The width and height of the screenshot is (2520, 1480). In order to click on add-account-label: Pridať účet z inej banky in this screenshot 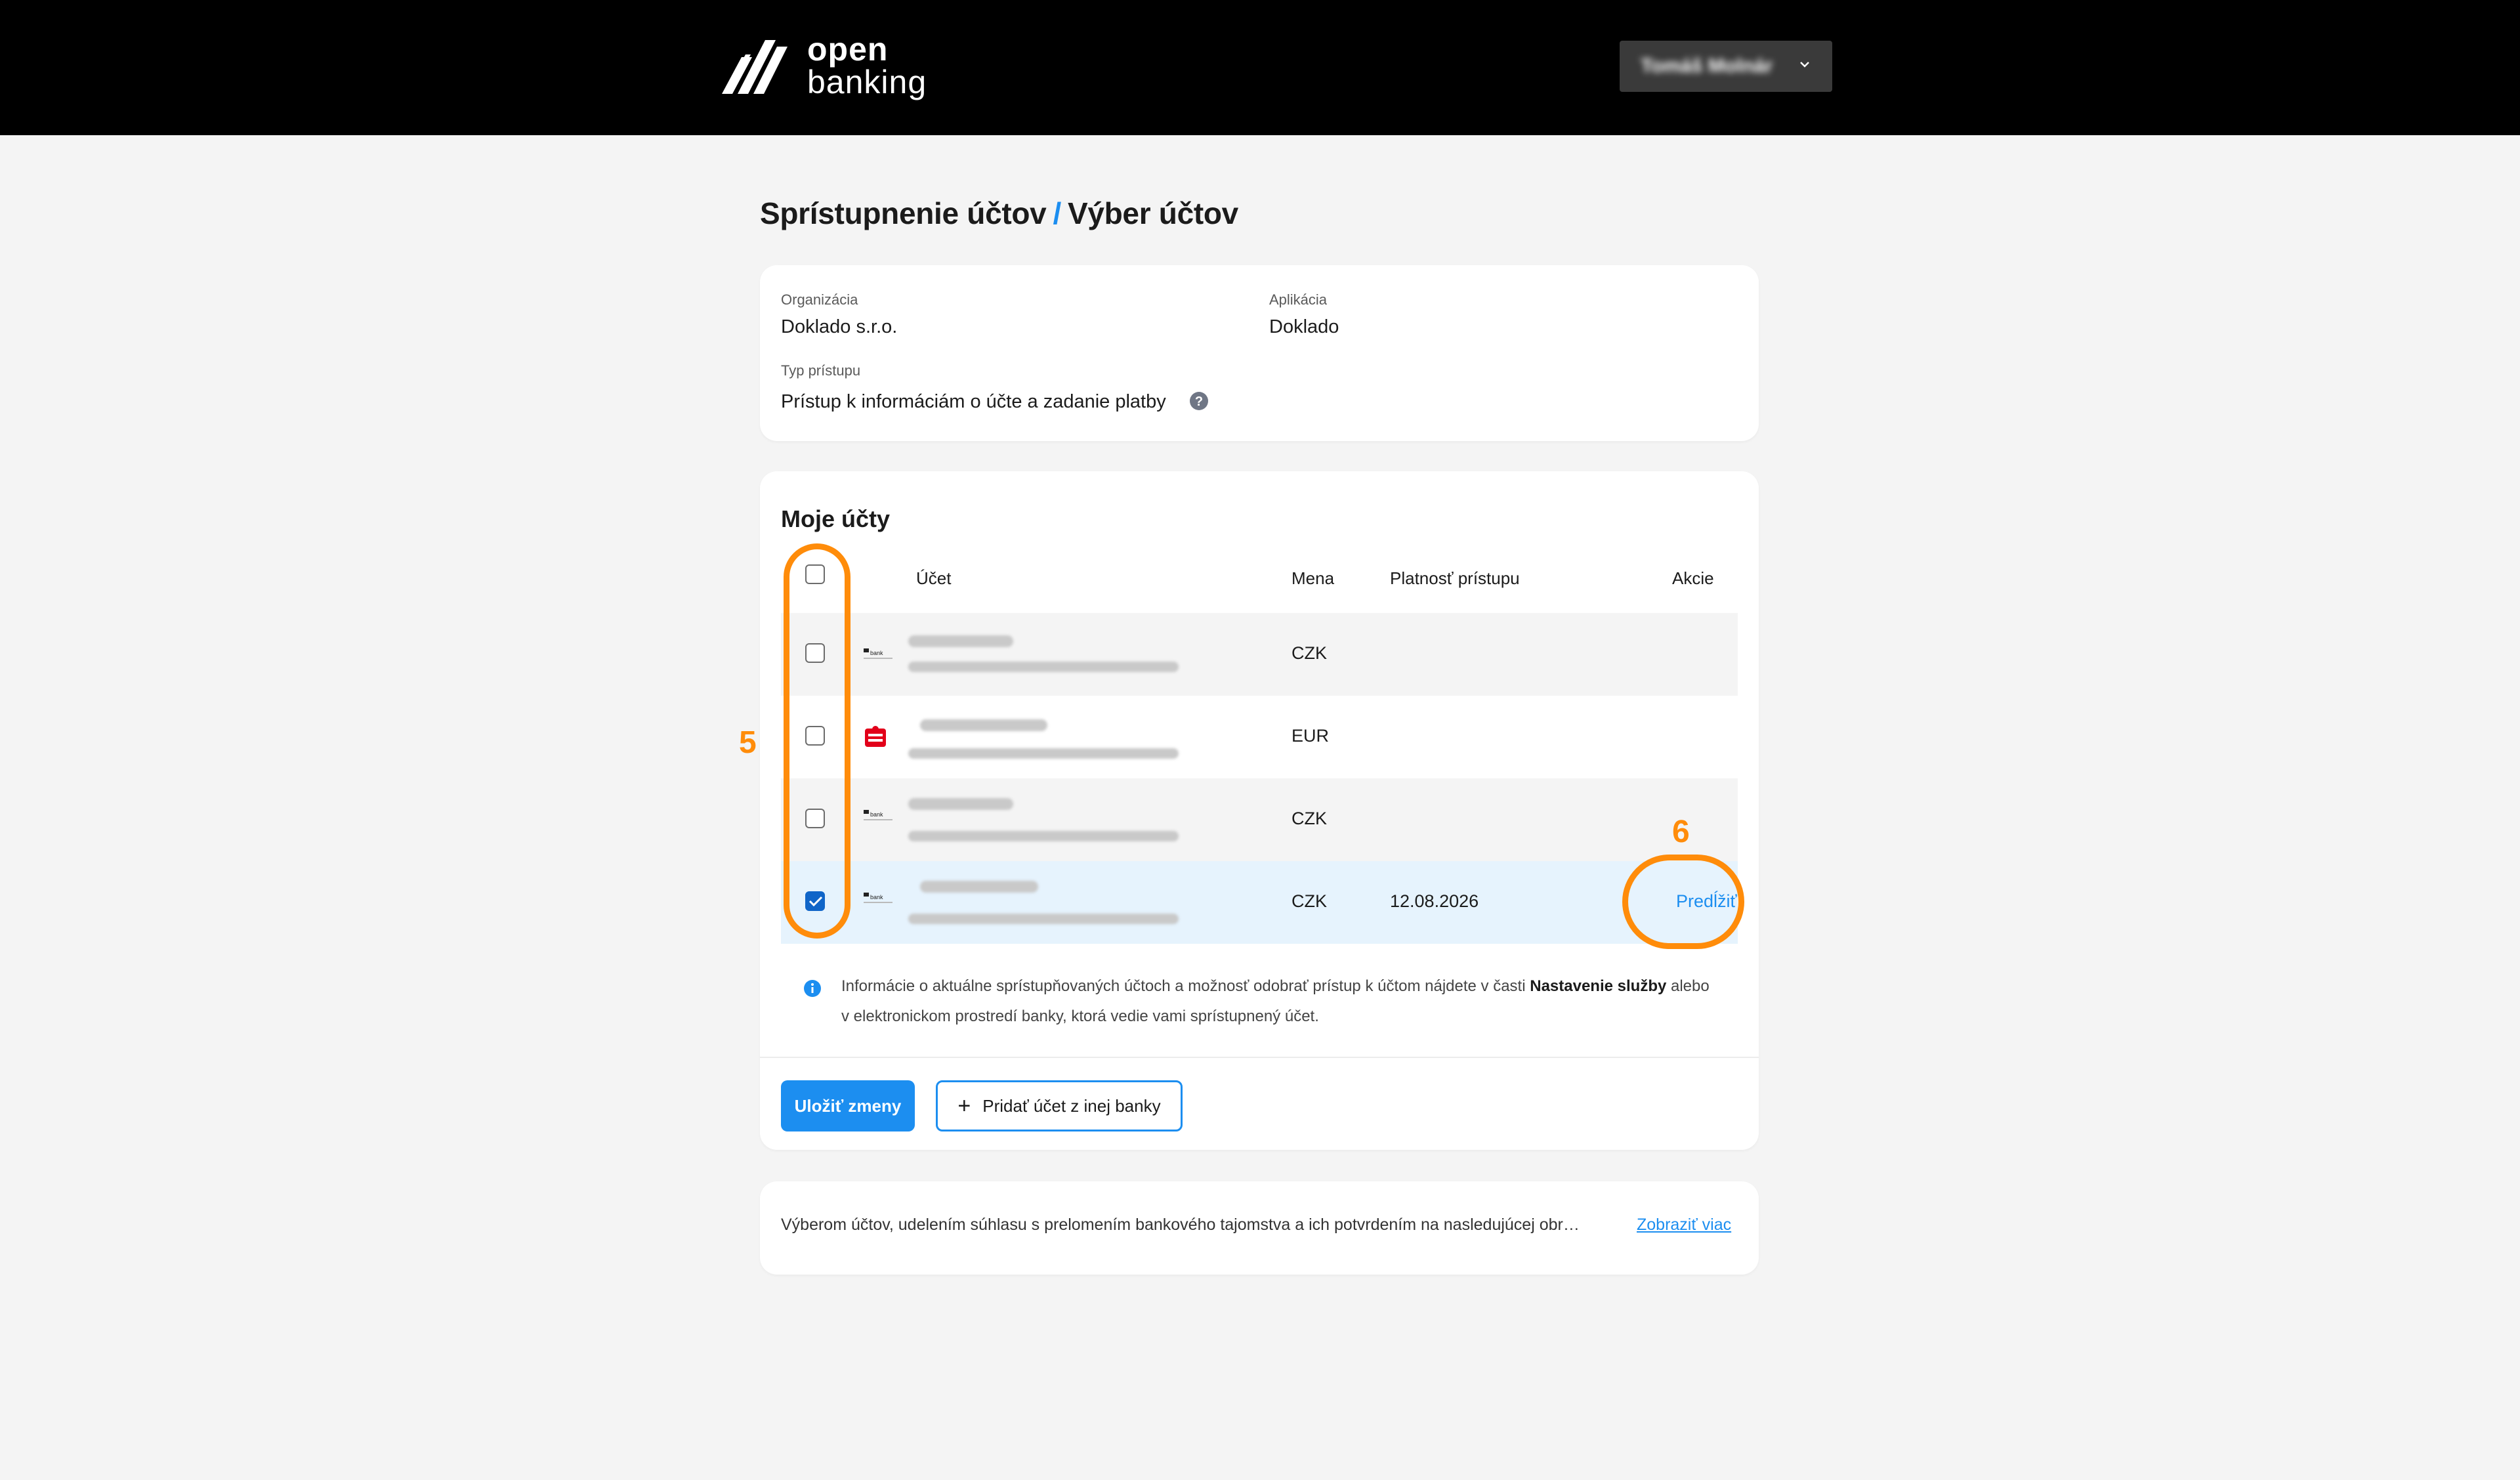, I will do `click(1071, 1105)`.